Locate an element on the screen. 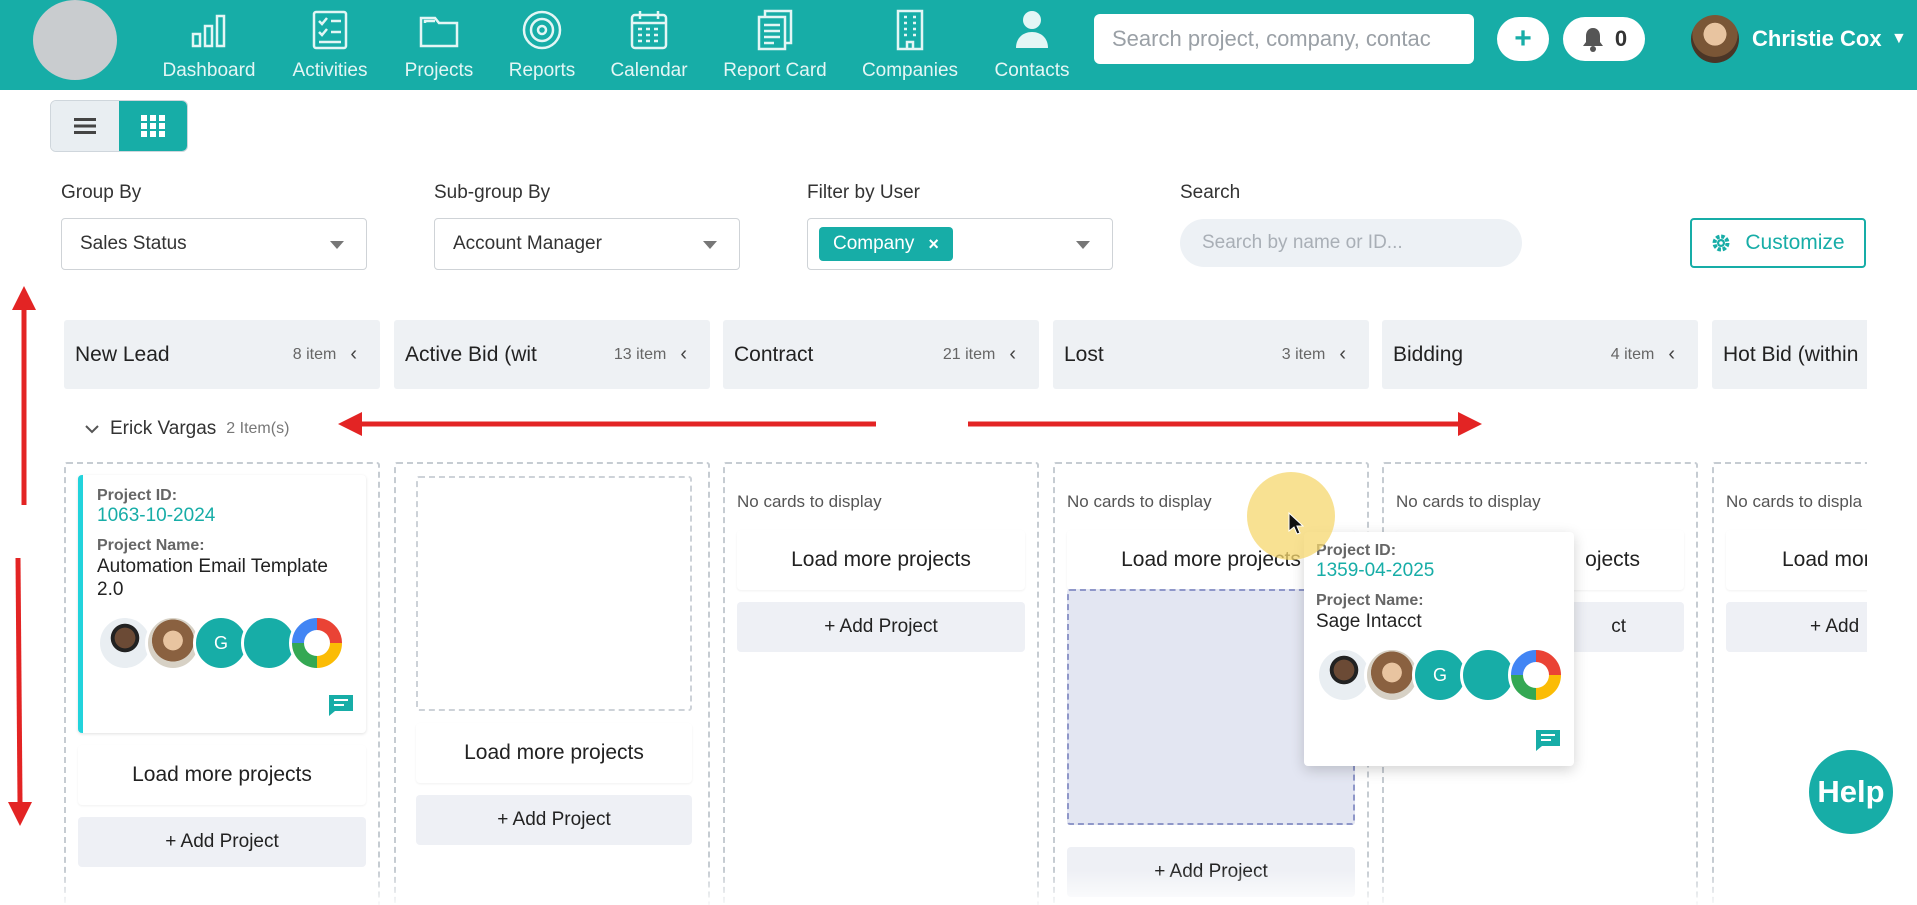  arrow-left-head is located at coordinates (350, 424).